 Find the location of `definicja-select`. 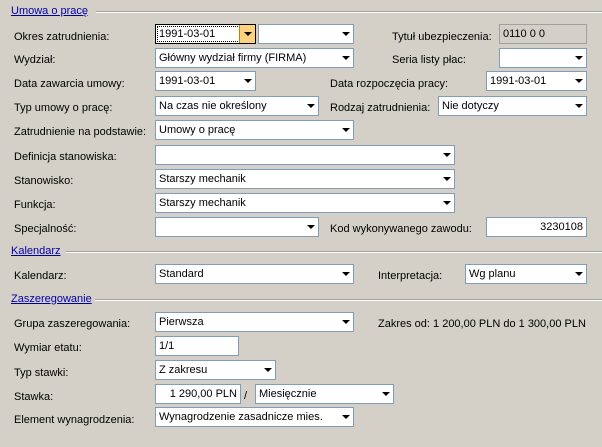

definicja-select is located at coordinates (305, 155).